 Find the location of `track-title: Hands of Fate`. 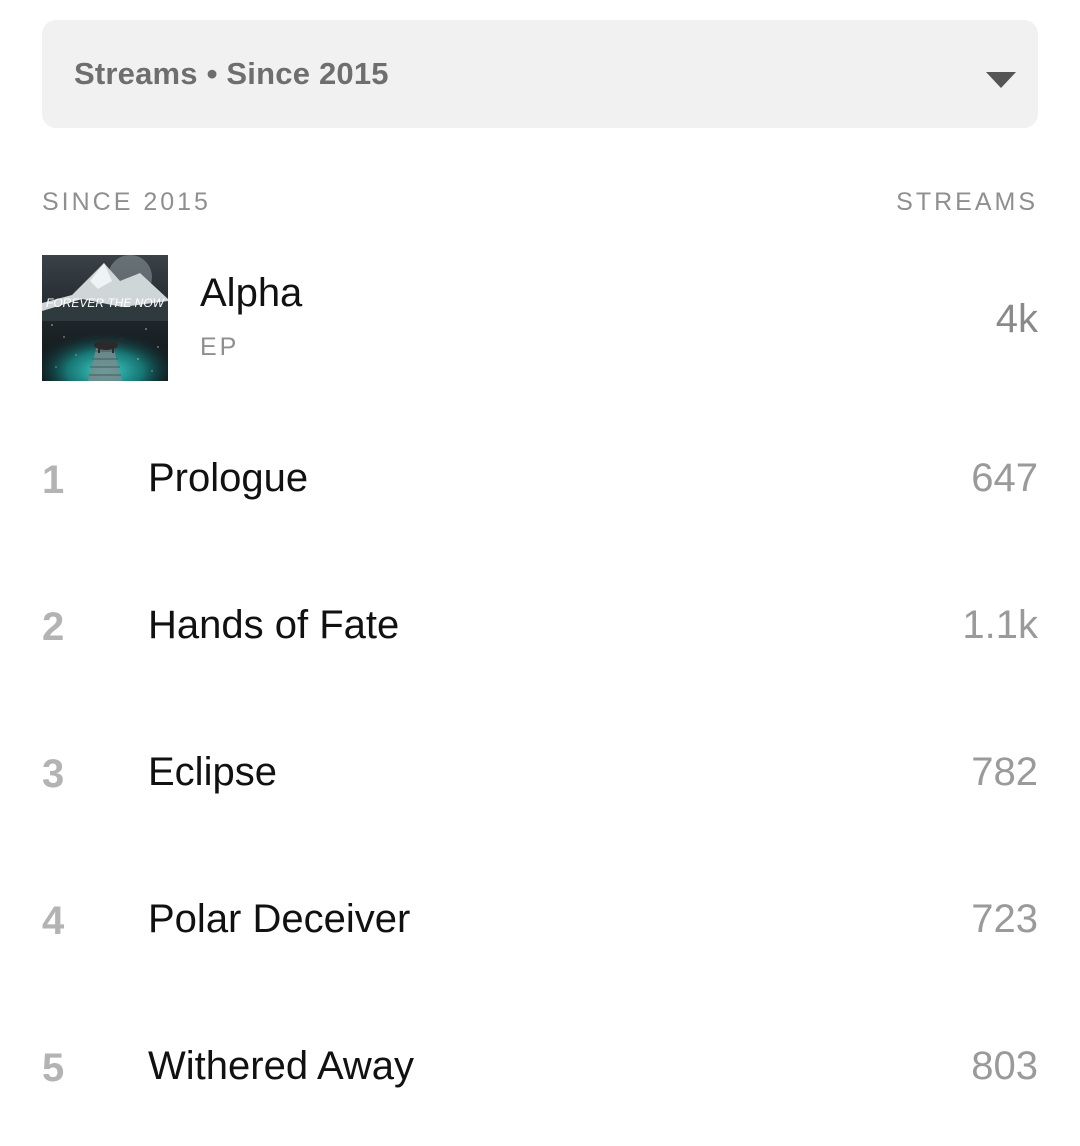

track-title: Hands of Fate is located at coordinates (274, 625).